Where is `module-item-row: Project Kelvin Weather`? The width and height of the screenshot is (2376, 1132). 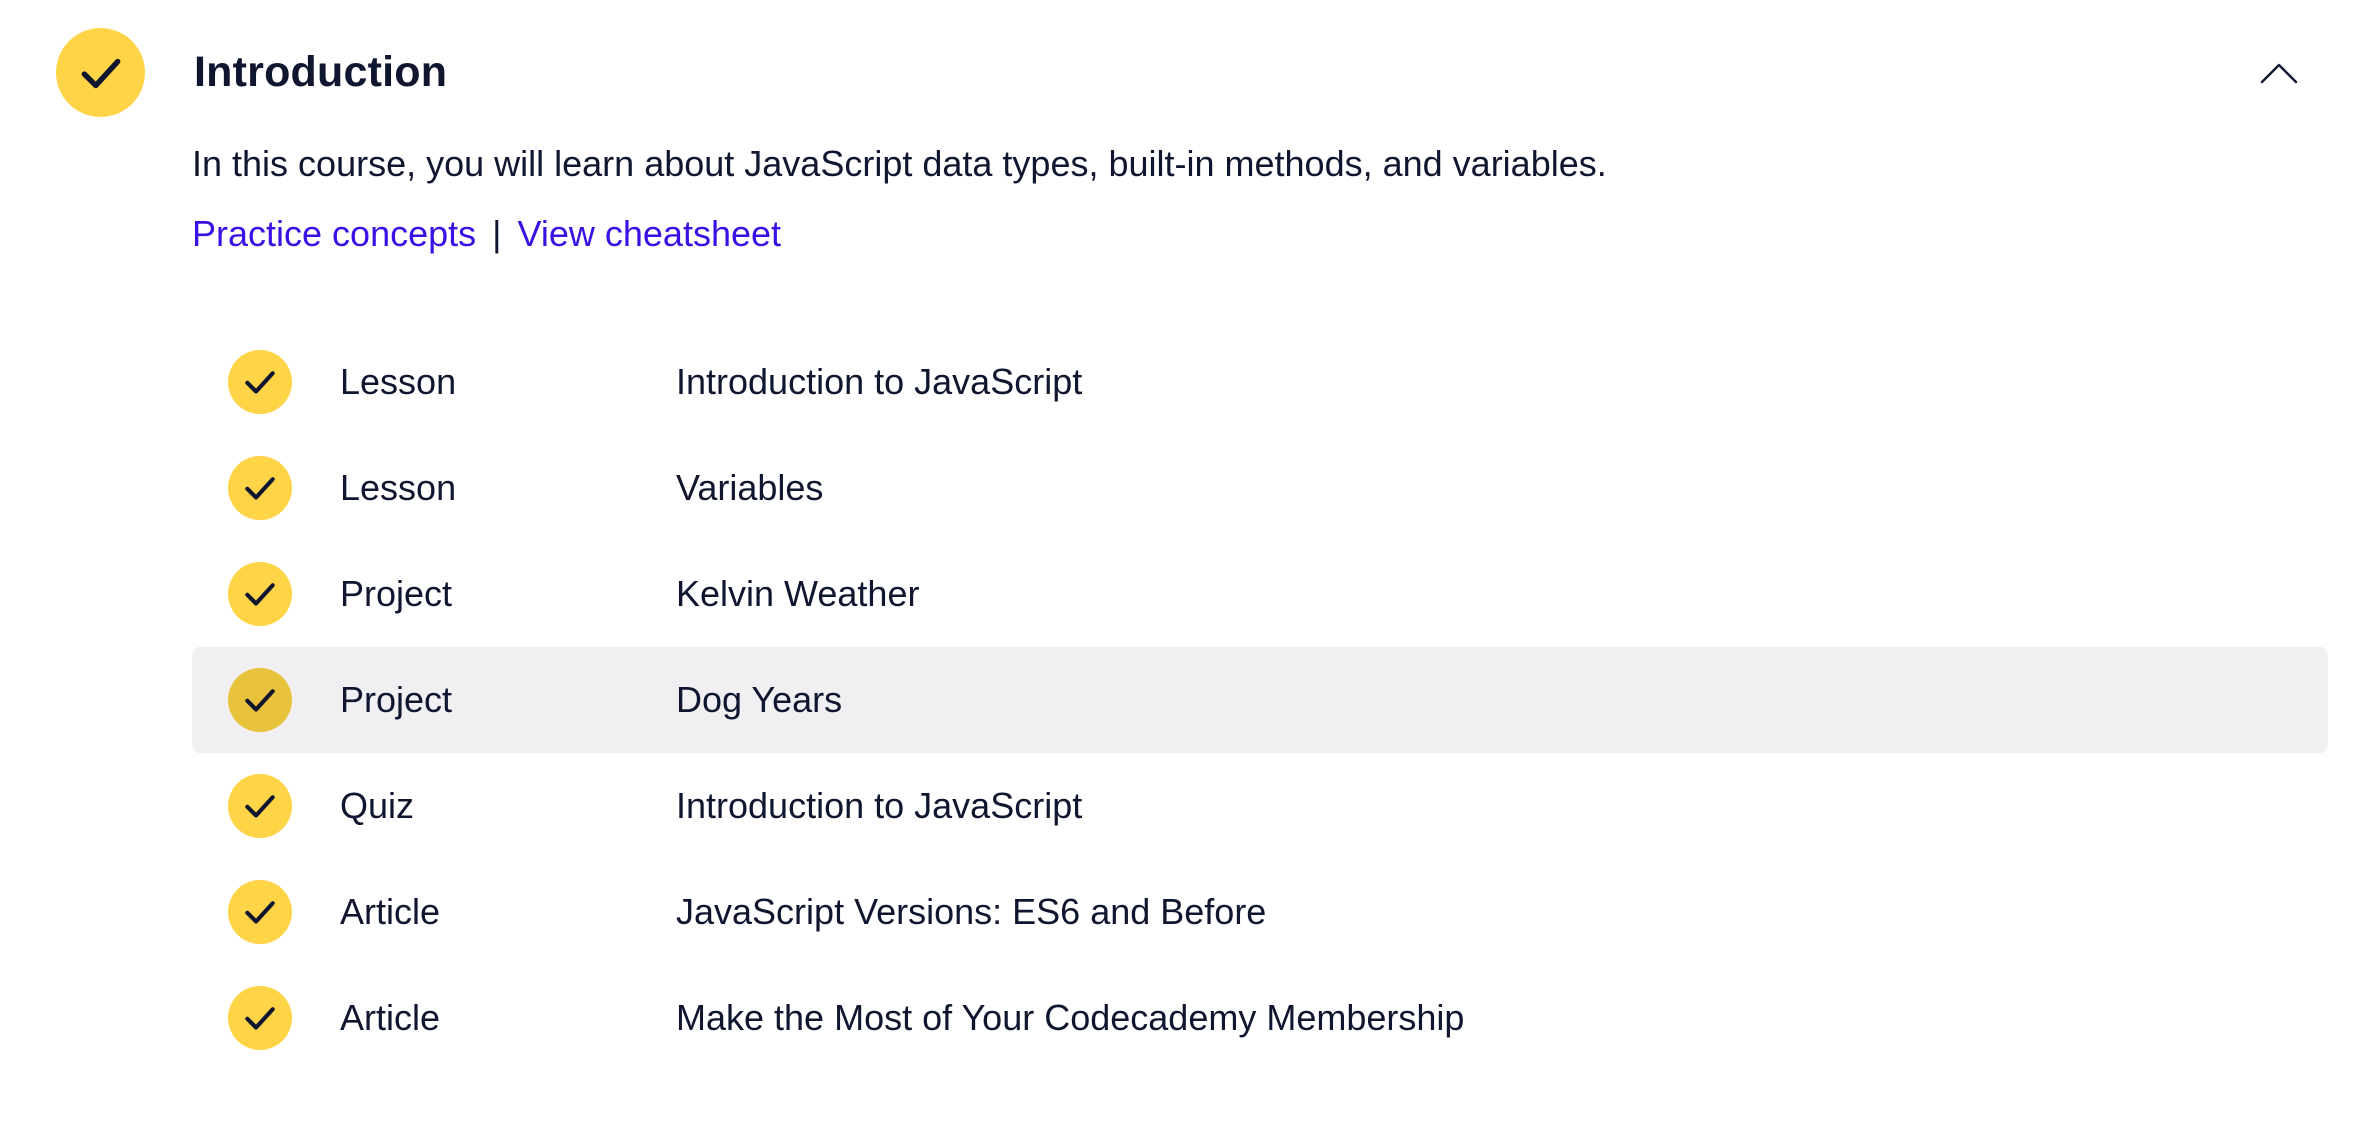
module-item-row: Project Kelvin Weather is located at coordinates (1260, 594).